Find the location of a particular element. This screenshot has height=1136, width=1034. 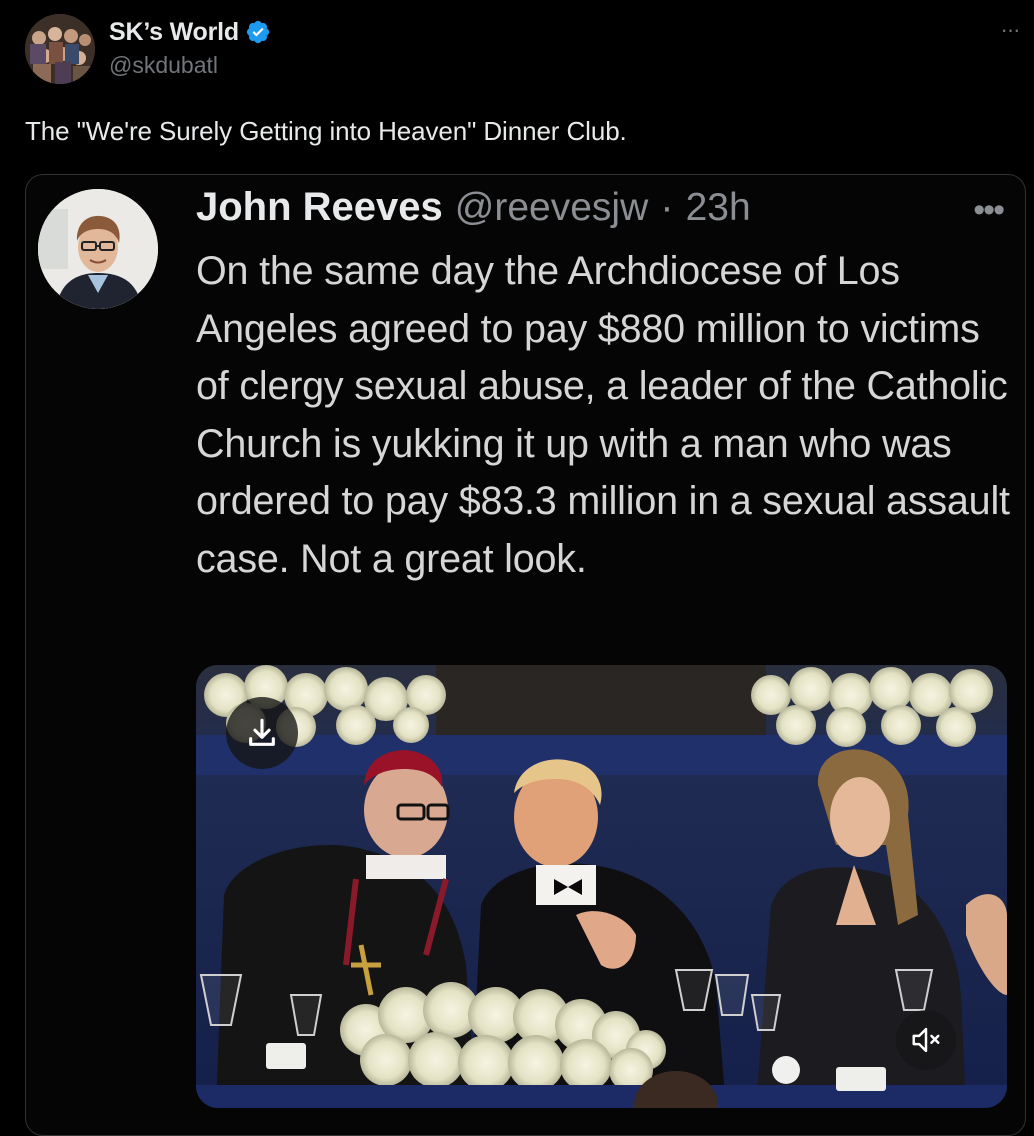

author-handle: @skdubatl is located at coordinates (190, 65).